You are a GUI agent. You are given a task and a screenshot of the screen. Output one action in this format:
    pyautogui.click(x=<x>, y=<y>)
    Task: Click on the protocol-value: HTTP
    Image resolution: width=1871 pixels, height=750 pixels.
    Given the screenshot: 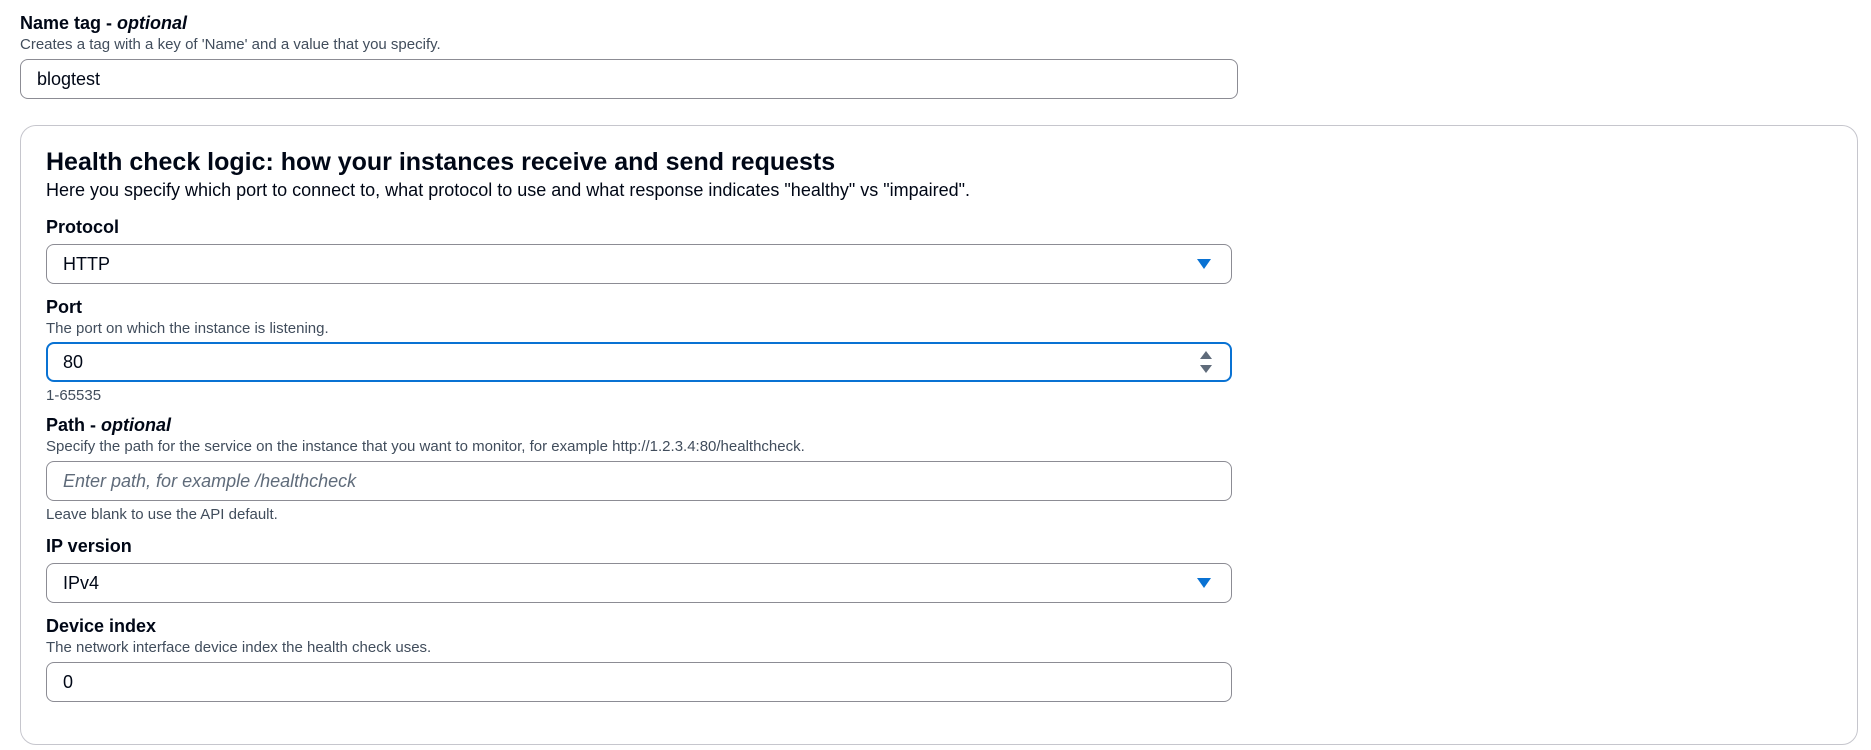 What is the action you would take?
    pyautogui.click(x=86, y=263)
    